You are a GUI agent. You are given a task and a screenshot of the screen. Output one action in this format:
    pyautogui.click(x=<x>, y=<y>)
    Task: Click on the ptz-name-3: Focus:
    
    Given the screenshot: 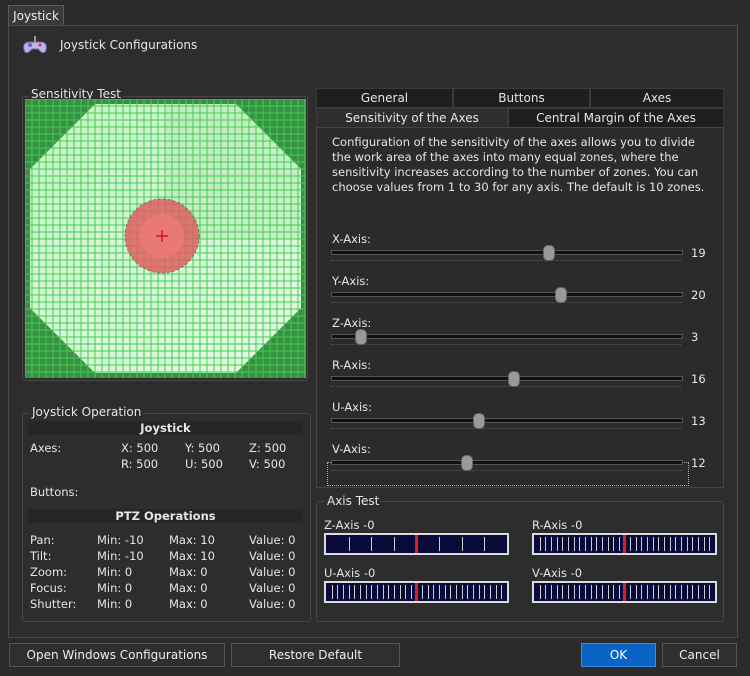 What is the action you would take?
    pyautogui.click(x=48, y=588)
    